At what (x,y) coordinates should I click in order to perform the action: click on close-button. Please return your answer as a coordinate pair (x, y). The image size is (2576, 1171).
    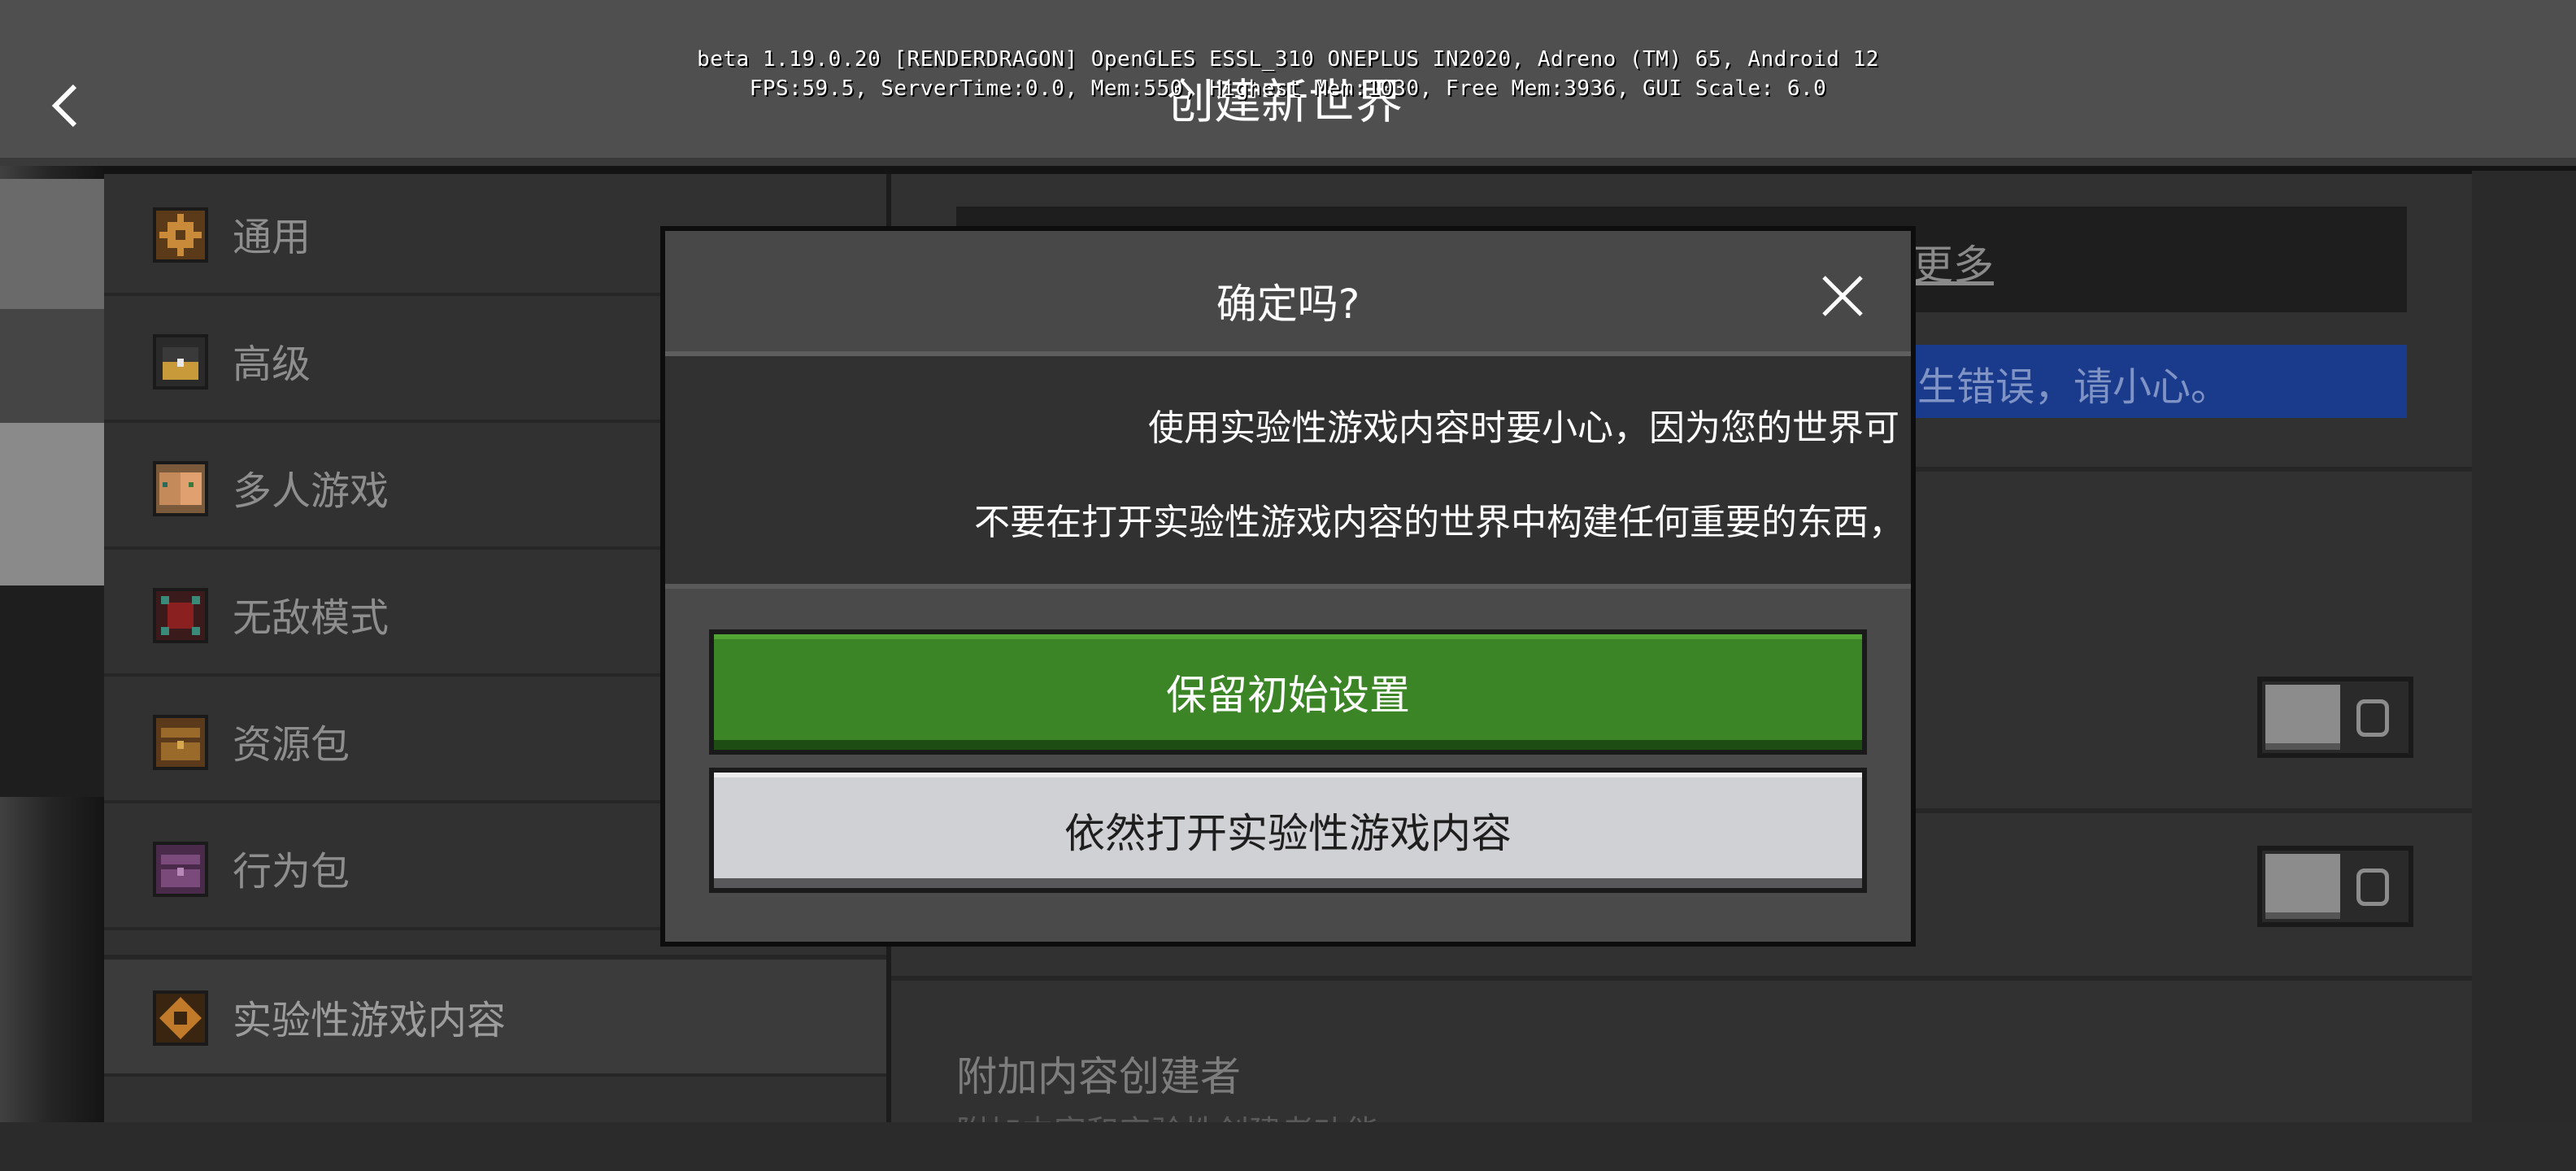
    Looking at the image, I should click on (1843, 296).